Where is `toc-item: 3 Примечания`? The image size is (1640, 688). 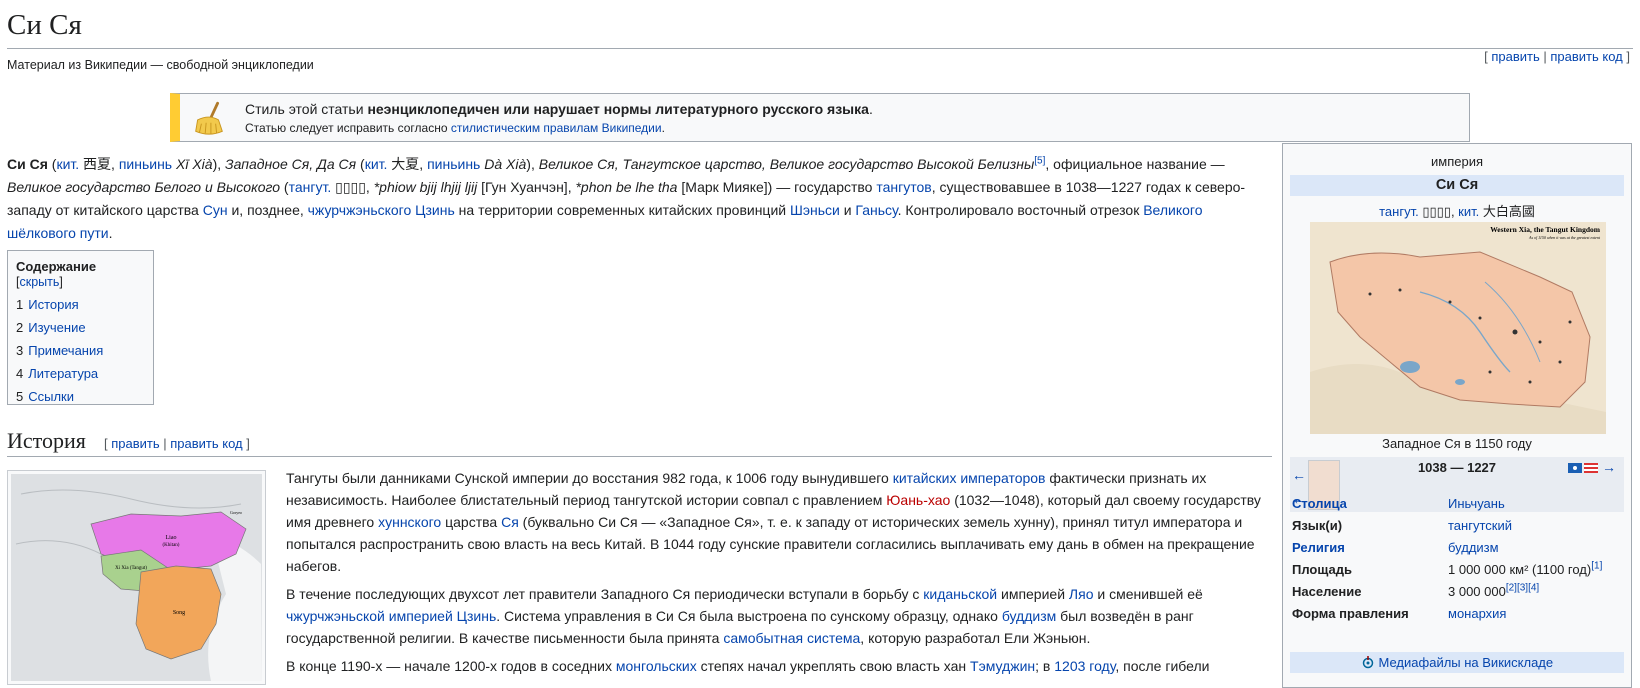 toc-item: 3 Примечания is located at coordinates (80, 350).